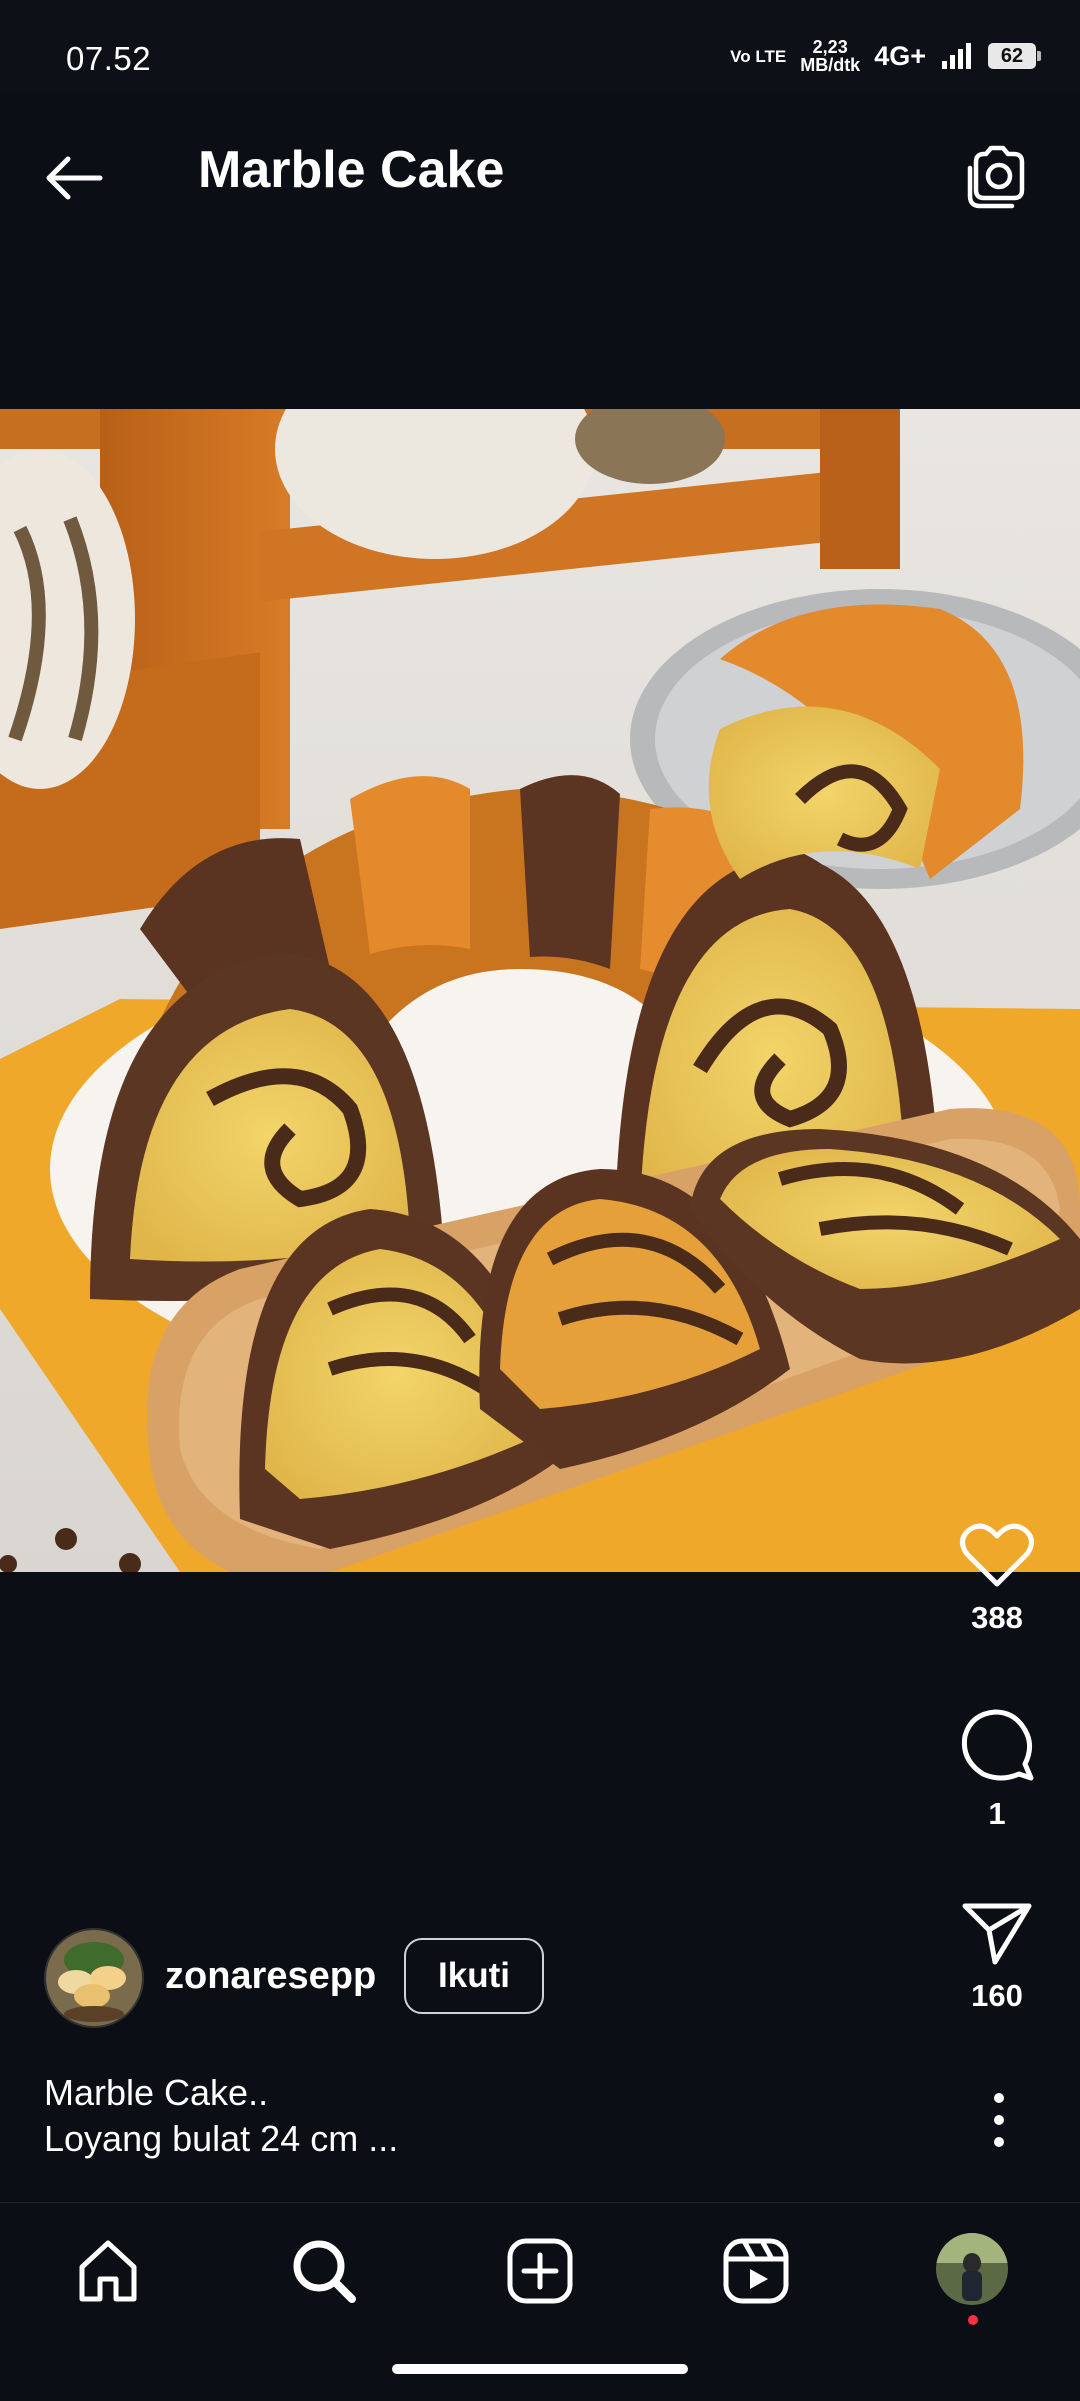 The image size is (1080, 2401). I want to click on caption-line-1: Marble Cake.., so click(156, 2092).